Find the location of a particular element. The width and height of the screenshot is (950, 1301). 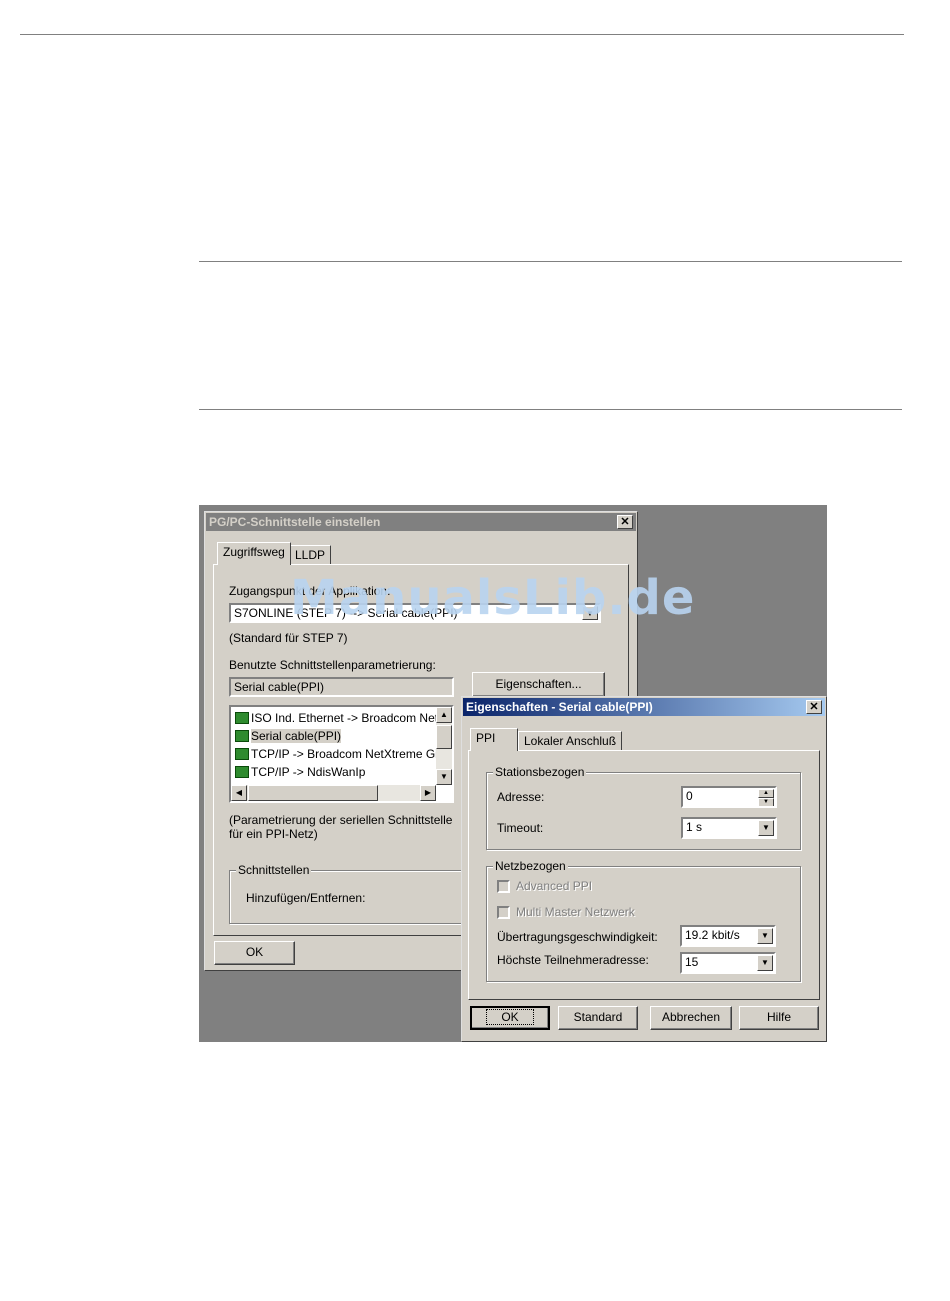

speed-value: 19.2 kbit/s is located at coordinates (712, 935).